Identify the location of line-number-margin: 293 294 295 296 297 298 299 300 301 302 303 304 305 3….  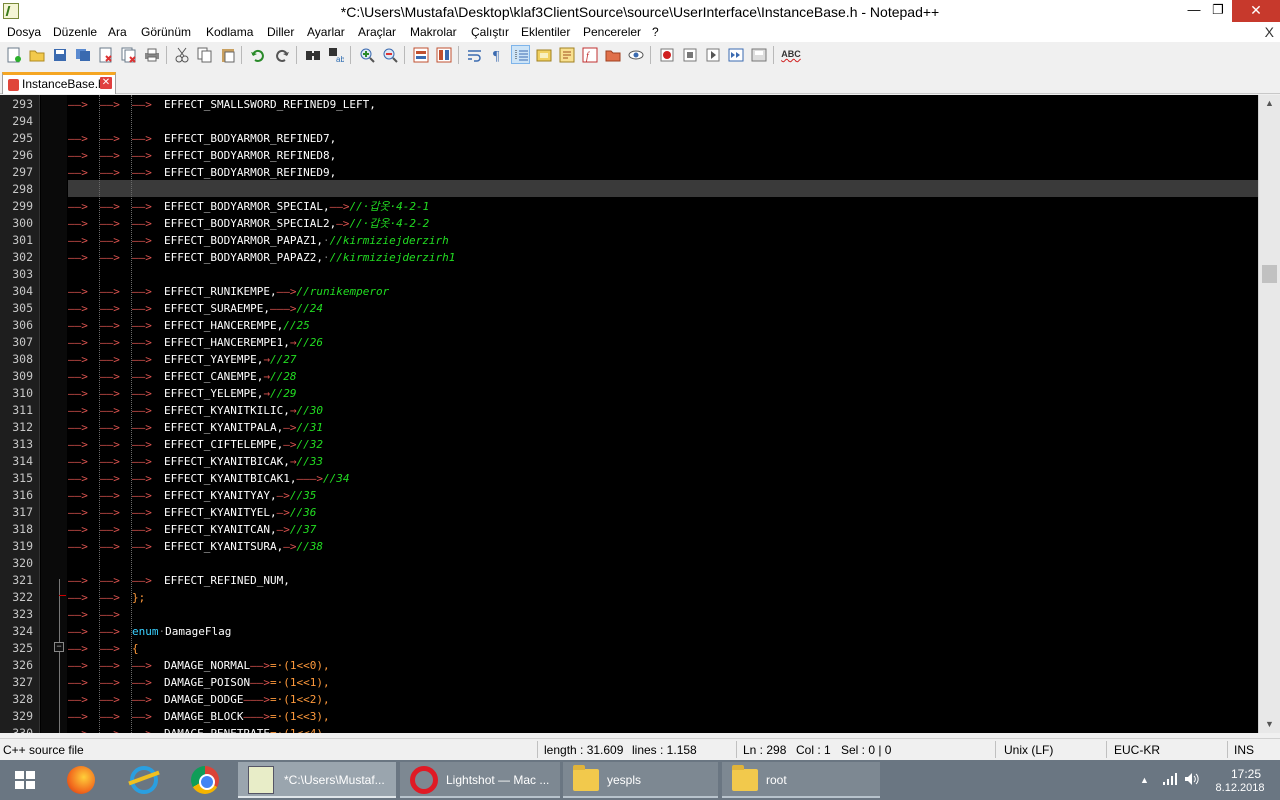
(20, 414).